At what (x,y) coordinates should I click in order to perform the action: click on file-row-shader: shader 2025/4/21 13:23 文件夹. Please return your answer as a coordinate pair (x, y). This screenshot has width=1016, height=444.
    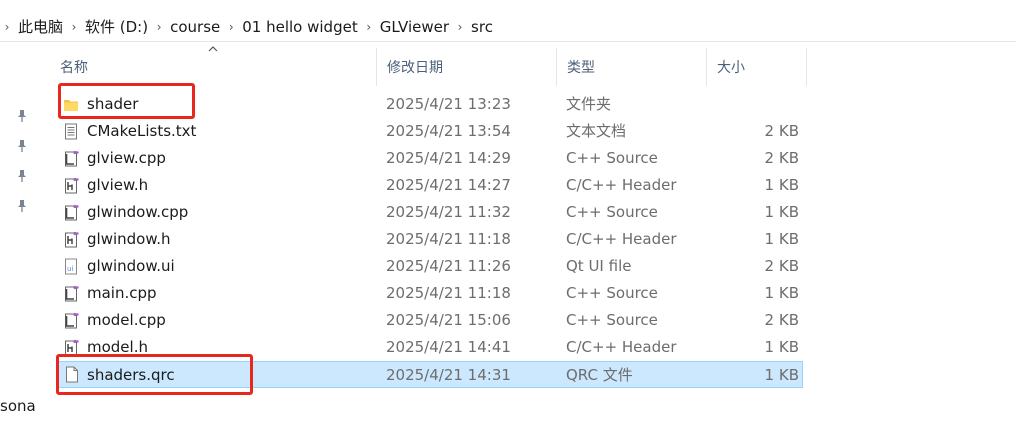
    Looking at the image, I should click on (430, 104).